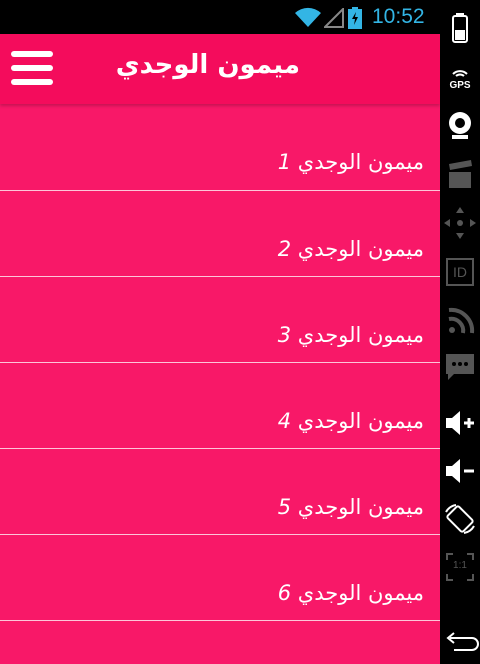 The image size is (480, 664). What do you see at coordinates (460, 28) in the screenshot?
I see `battery-status-icon` at bounding box center [460, 28].